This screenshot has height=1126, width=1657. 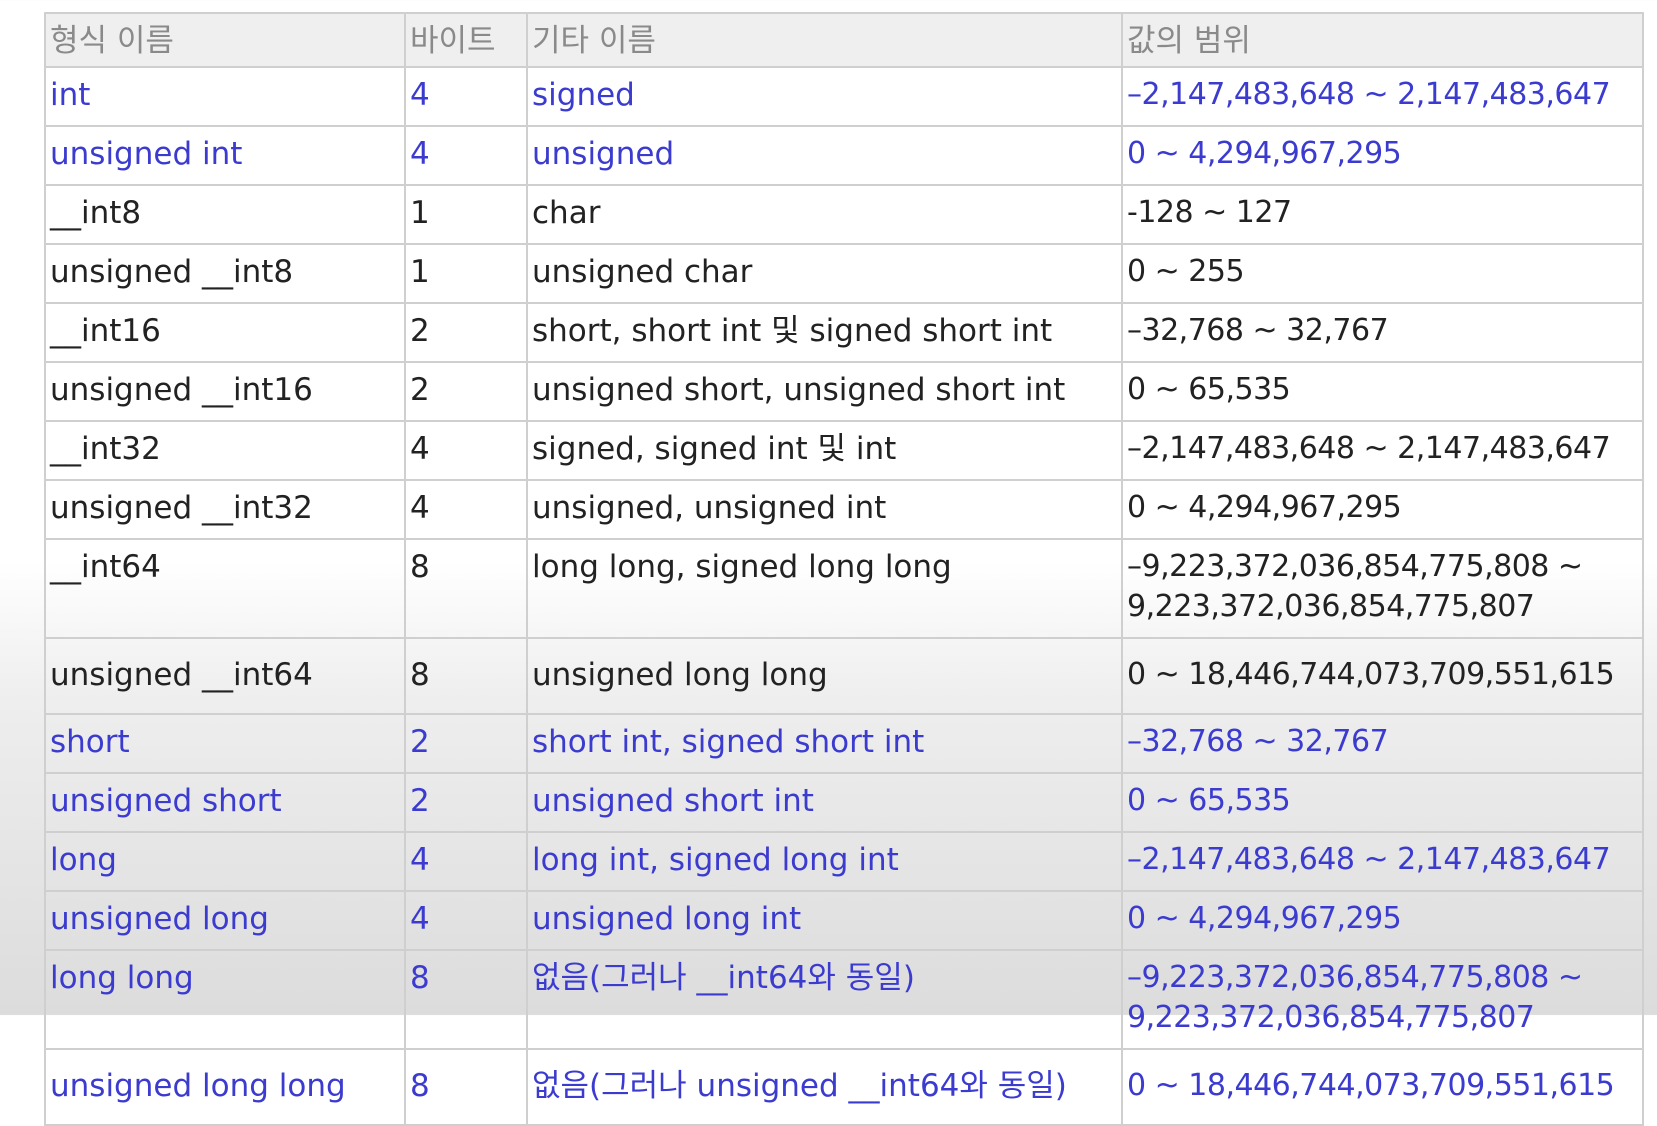 I want to click on table-row: __int8 1 char -128 ~ 127, so click(x=844, y=214).